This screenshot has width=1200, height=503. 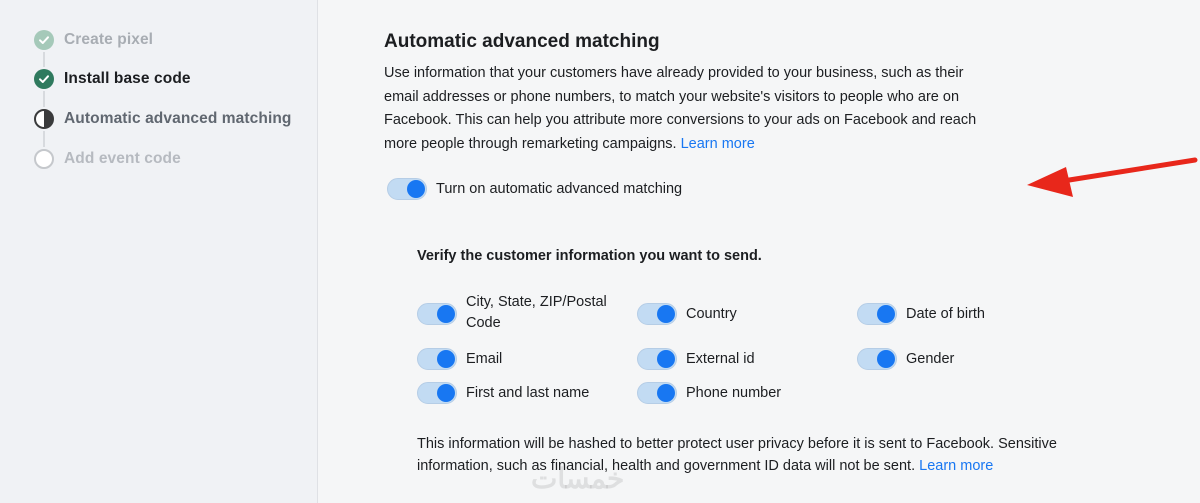 I want to click on step-label: Add event code, so click(x=122, y=158).